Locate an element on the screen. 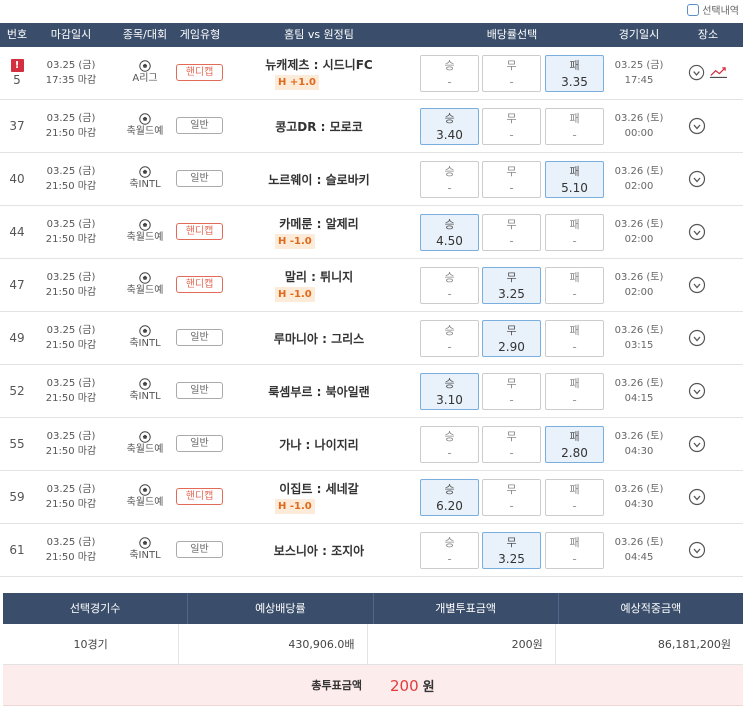  summary-odds: 430,906.0배 is located at coordinates (273, 644).